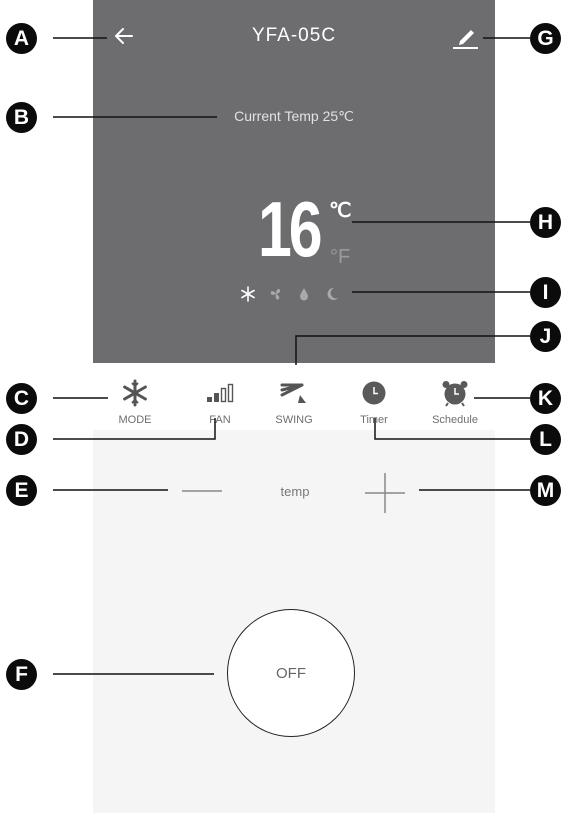 Image resolution: width=568 pixels, height=813 pixels. I want to click on pencil-icon, so click(465, 39).